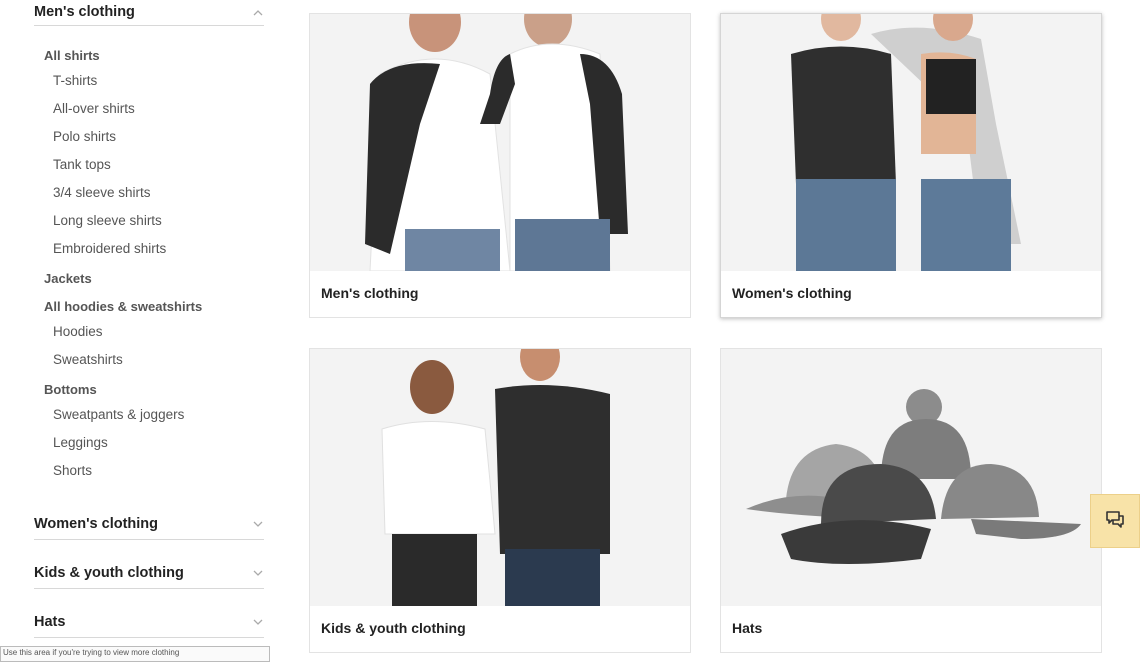 Image resolution: width=1140 pixels, height=662 pixels. What do you see at coordinates (154, 415) in the screenshot?
I see `subcategory-sweatpants: Sweatpants & joggers` at bounding box center [154, 415].